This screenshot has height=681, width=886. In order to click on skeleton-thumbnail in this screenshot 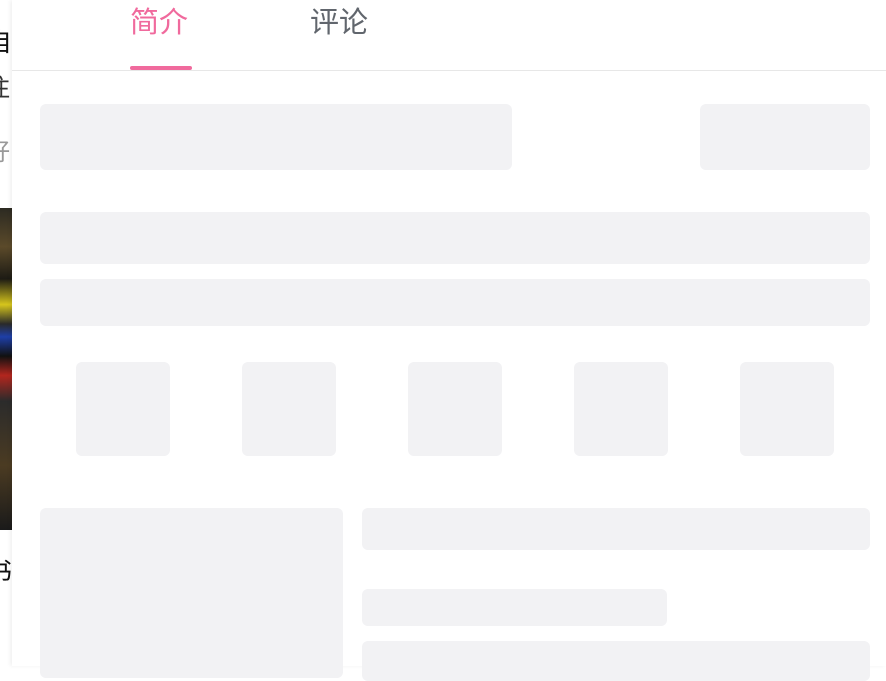, I will do `click(191, 593)`.